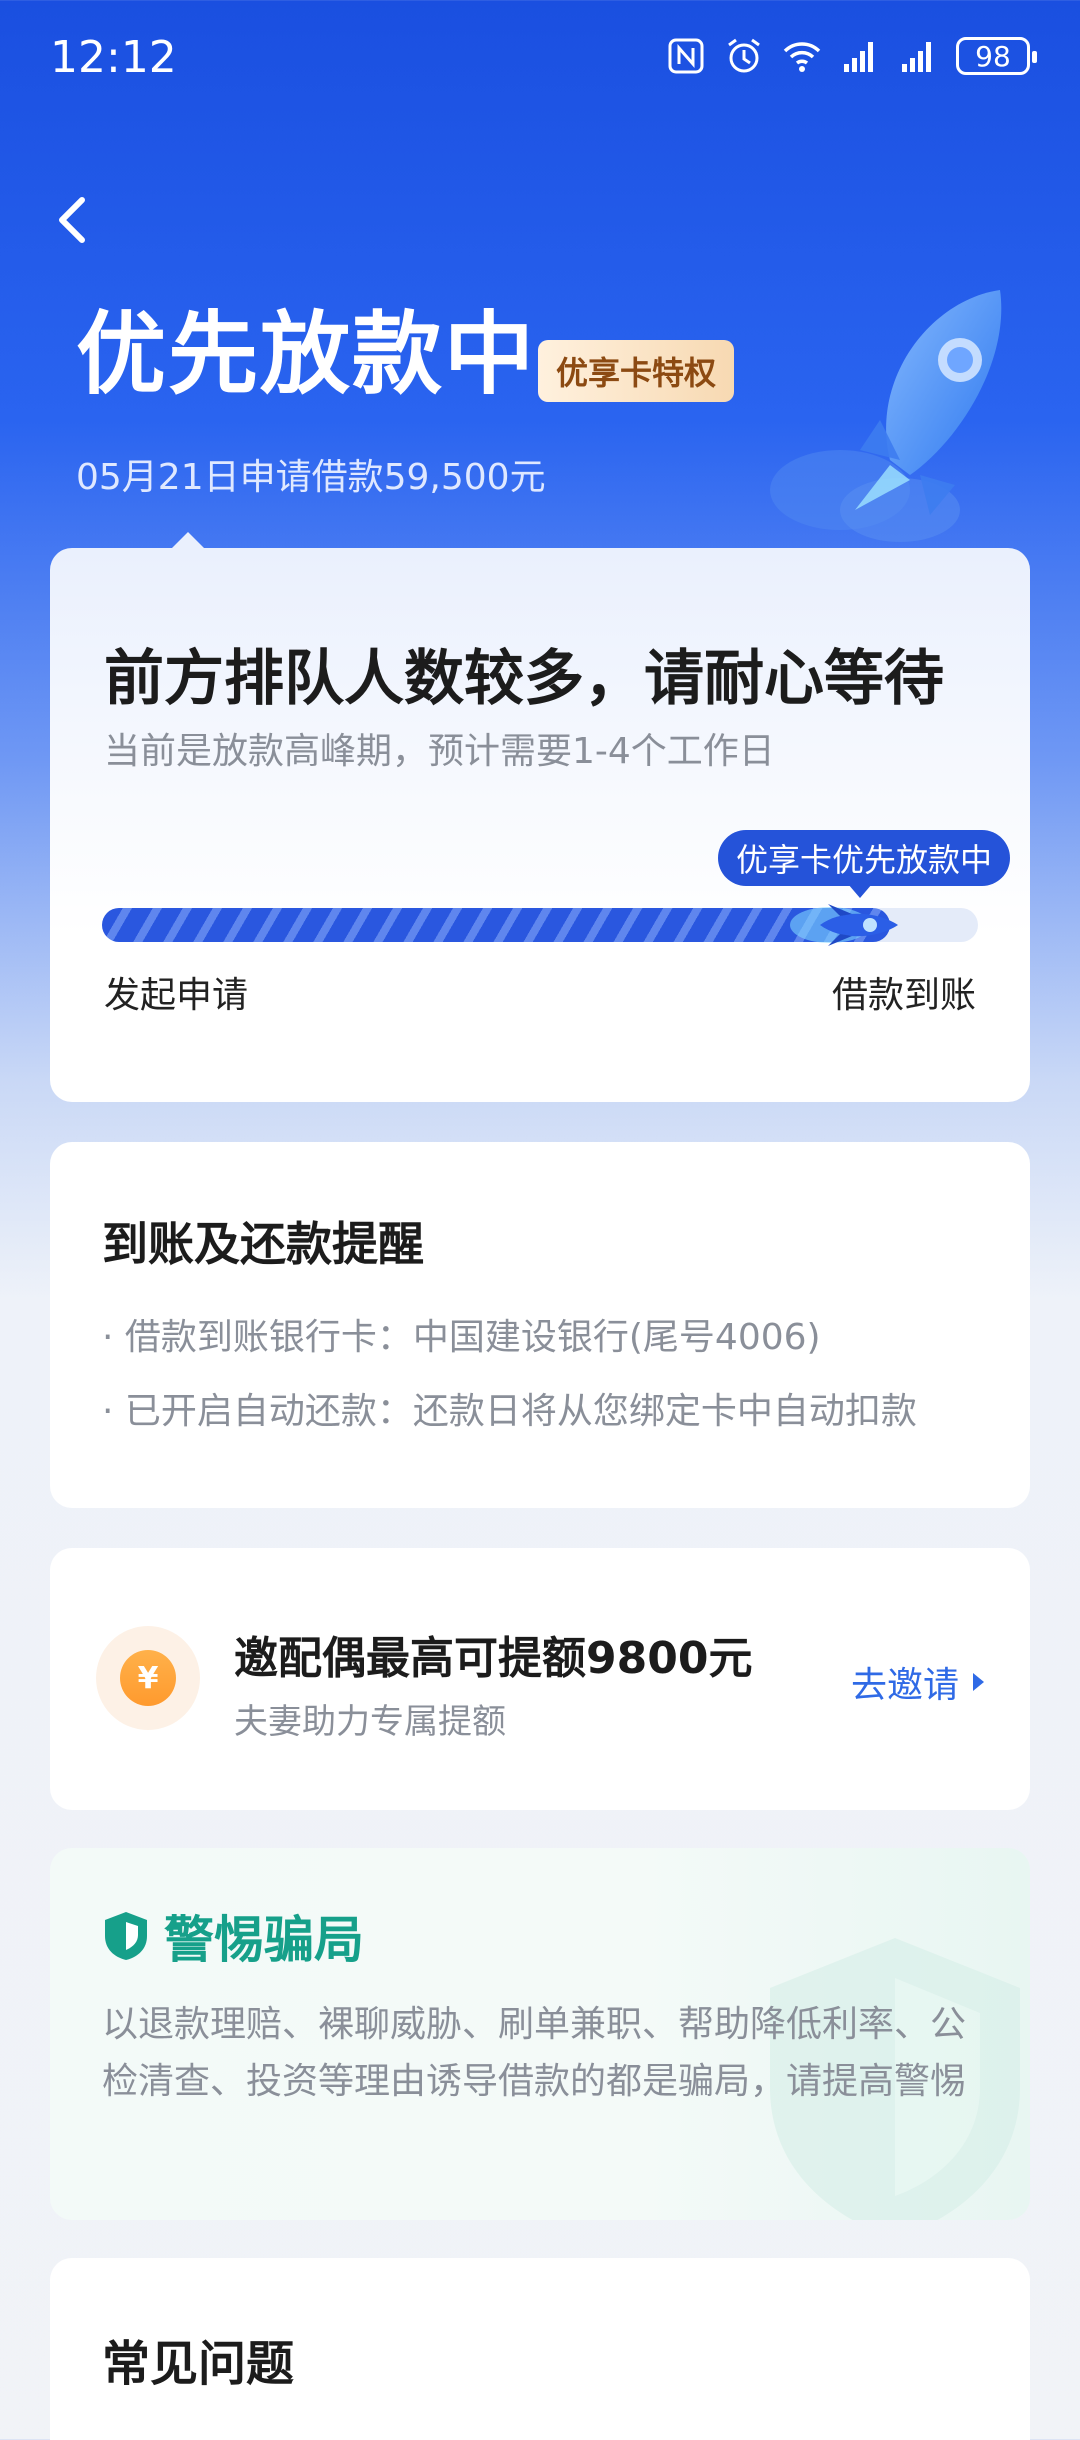 The image size is (1080, 2440). I want to click on nfc-icon, so click(686, 56).